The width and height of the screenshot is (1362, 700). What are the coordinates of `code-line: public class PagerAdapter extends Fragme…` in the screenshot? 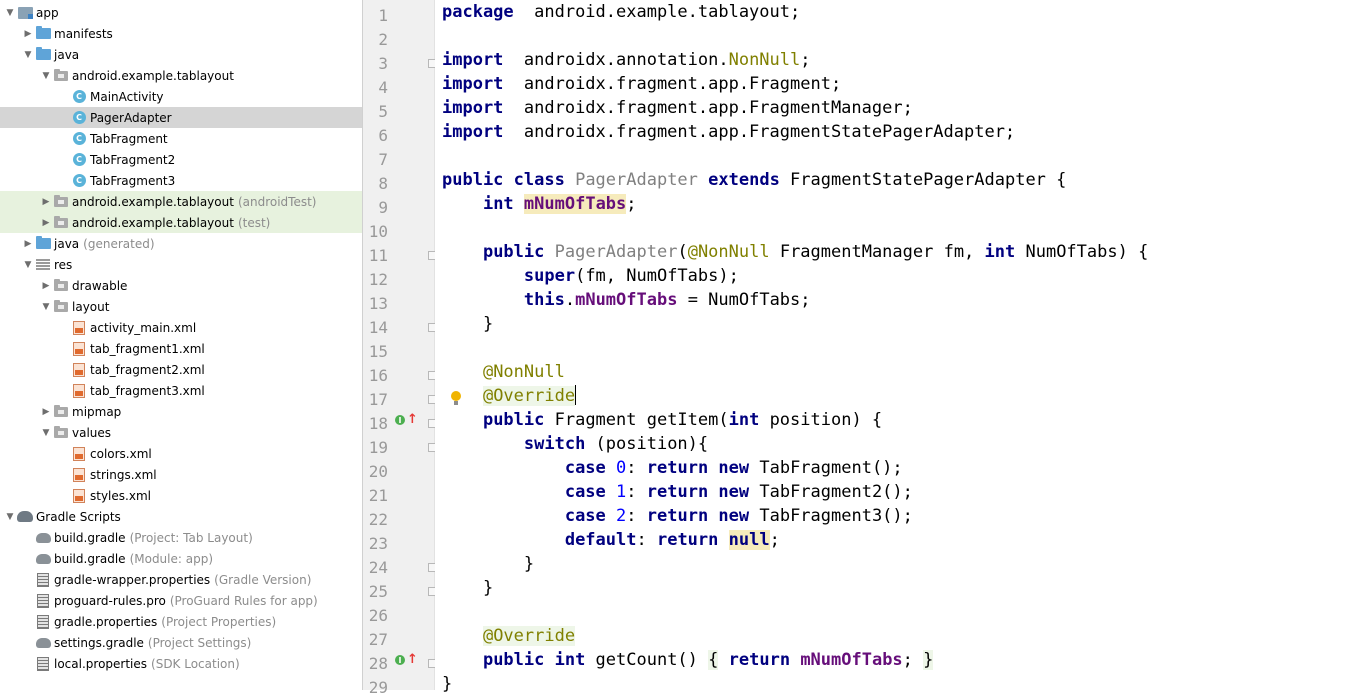 It's located at (754, 180).